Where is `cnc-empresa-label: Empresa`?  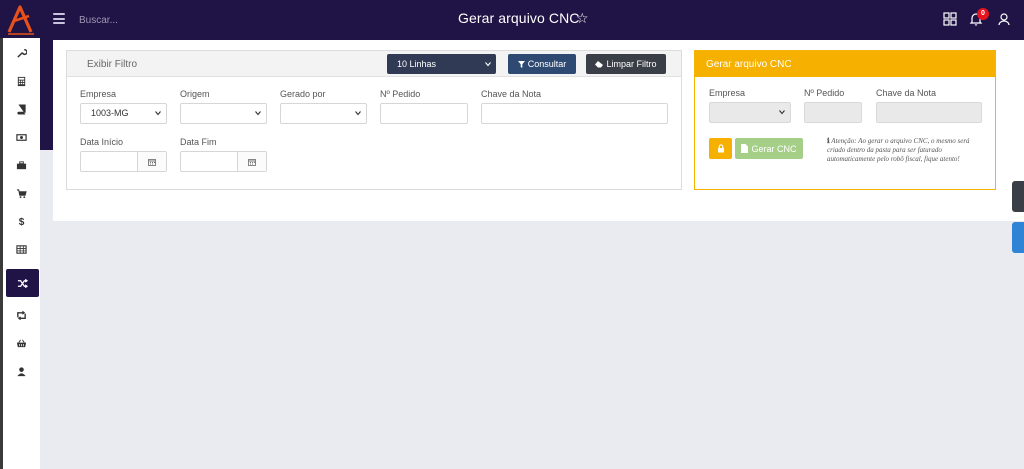
cnc-empresa-label: Empresa is located at coordinates (727, 93).